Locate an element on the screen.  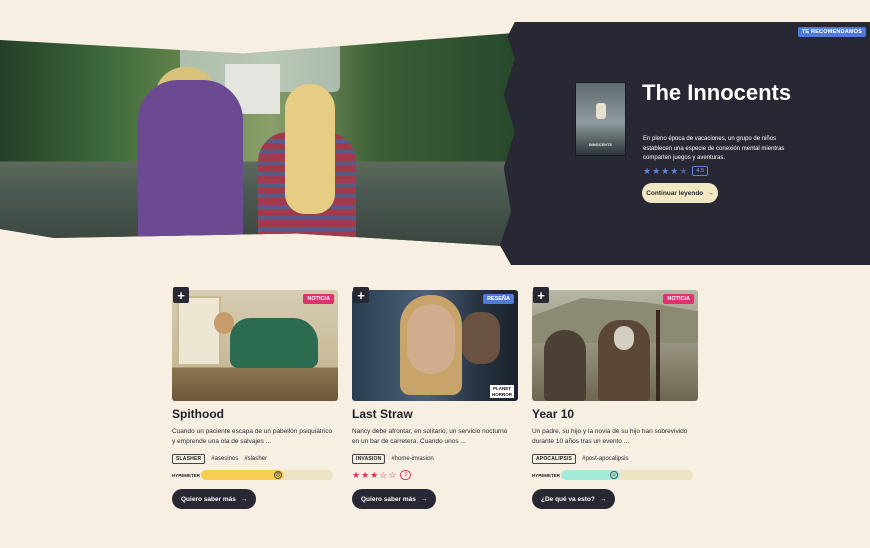
card-title: Year 10 is located at coordinates (615, 414).